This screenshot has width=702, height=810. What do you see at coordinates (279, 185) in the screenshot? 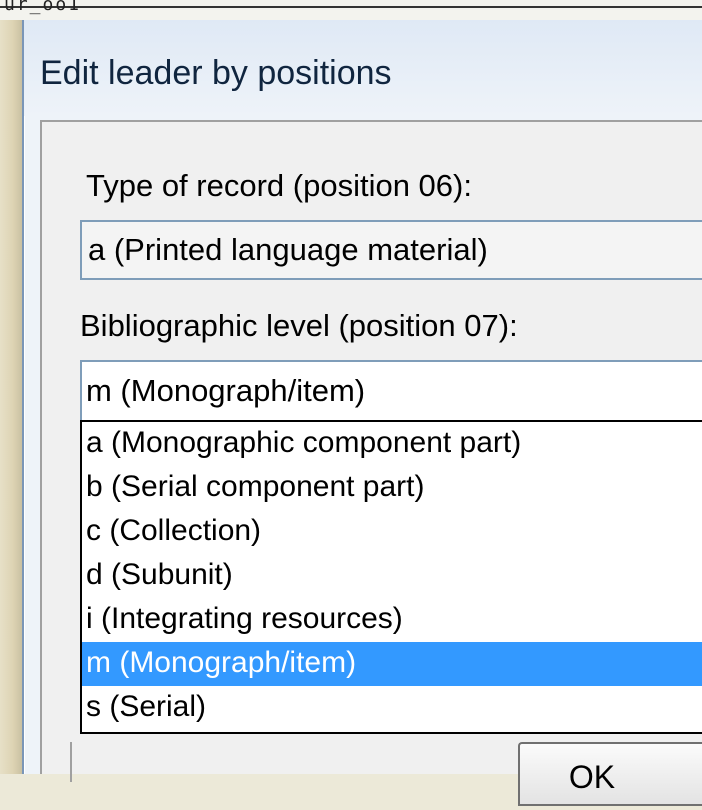
I see `type-of-record-label: Type of record (position 06):` at bounding box center [279, 185].